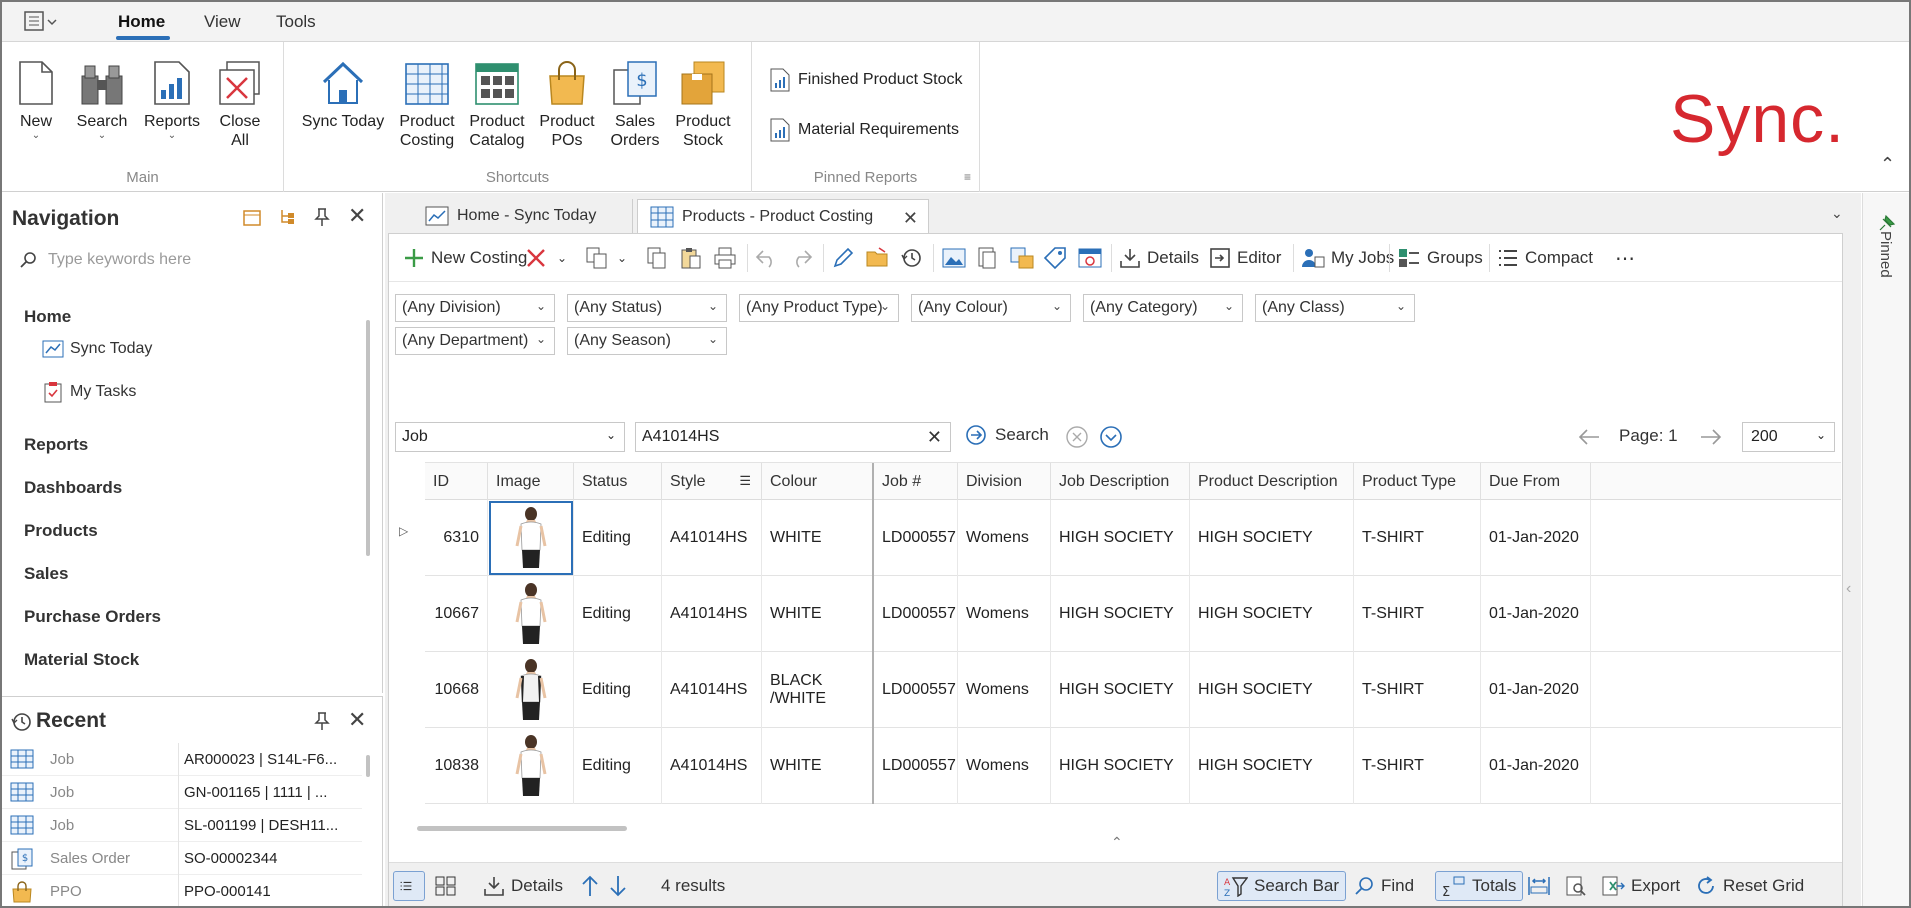  Describe the element at coordinates (1117, 842) in the screenshot. I see `expand-details-chevron-icon: ⌃` at that location.